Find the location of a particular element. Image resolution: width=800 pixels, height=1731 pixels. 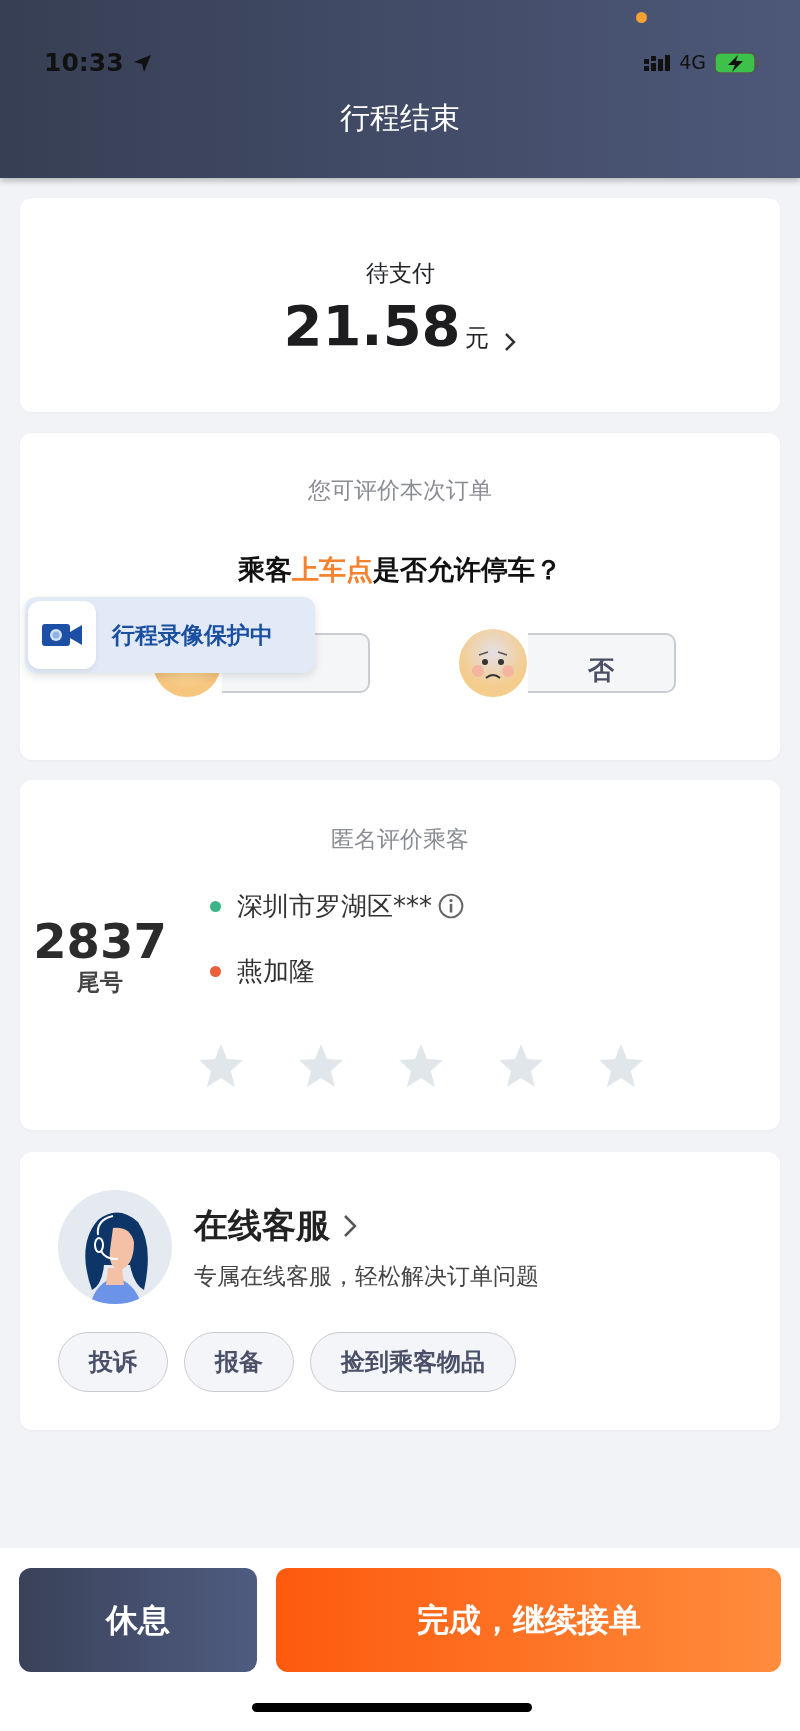

clock-time: 10:33 is located at coordinates (84, 62).